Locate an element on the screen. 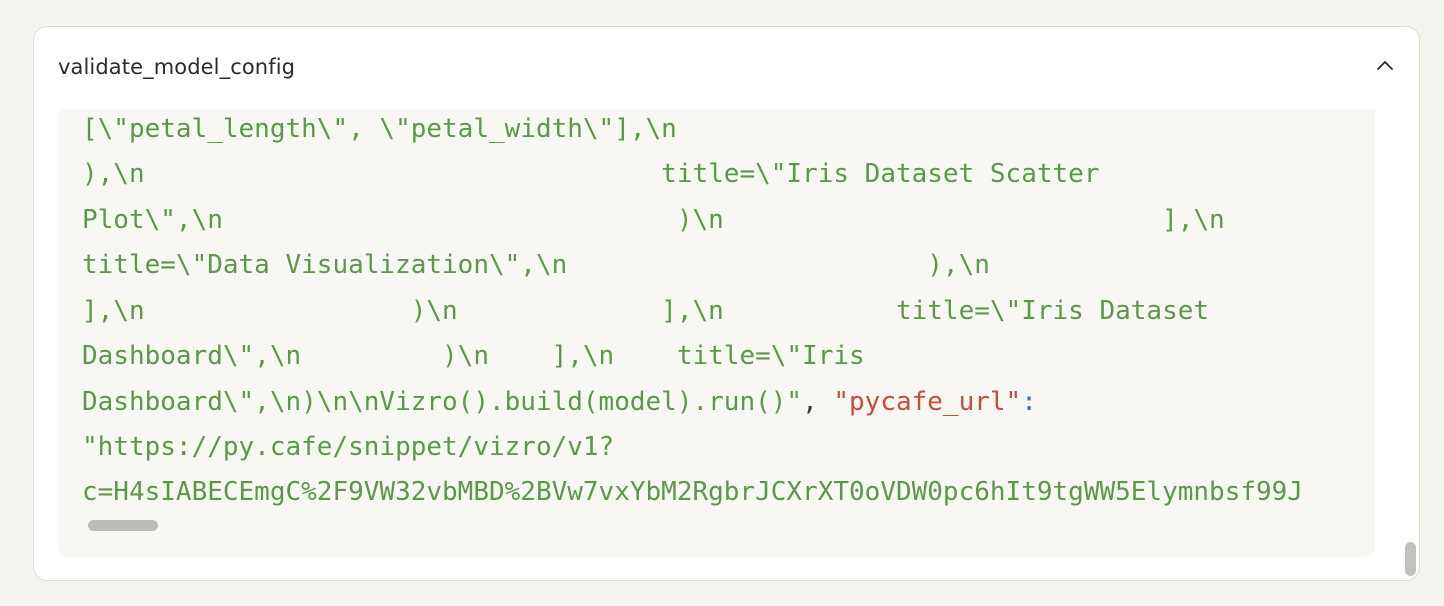 This screenshot has width=1444, height=606. chevron-up-icon is located at coordinates (1385, 65).